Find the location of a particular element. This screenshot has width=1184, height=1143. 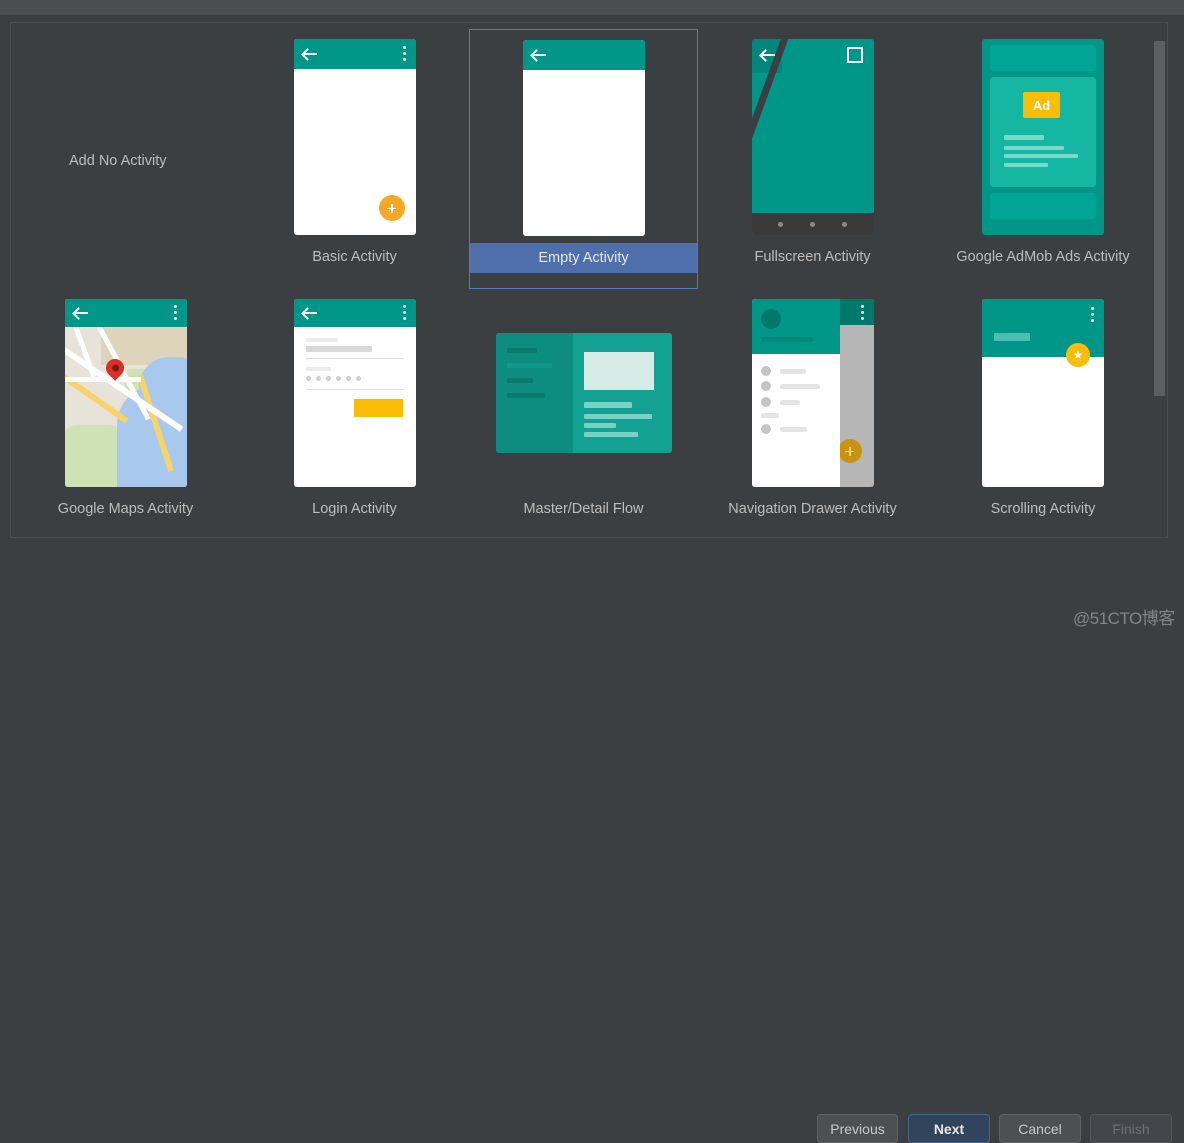

window-title-bar is located at coordinates (592, 7).